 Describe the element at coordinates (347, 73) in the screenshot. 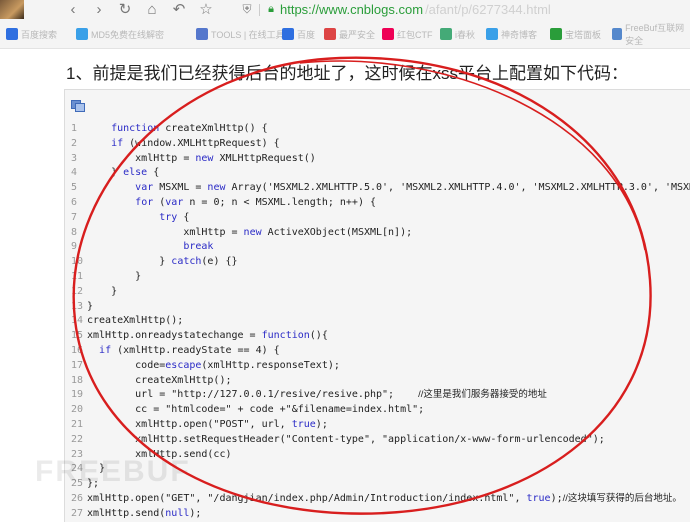

I see `page-heading: 1、前提是我们已经获得后台的地址了，这时候在xss平台上配置如下代码：` at that location.